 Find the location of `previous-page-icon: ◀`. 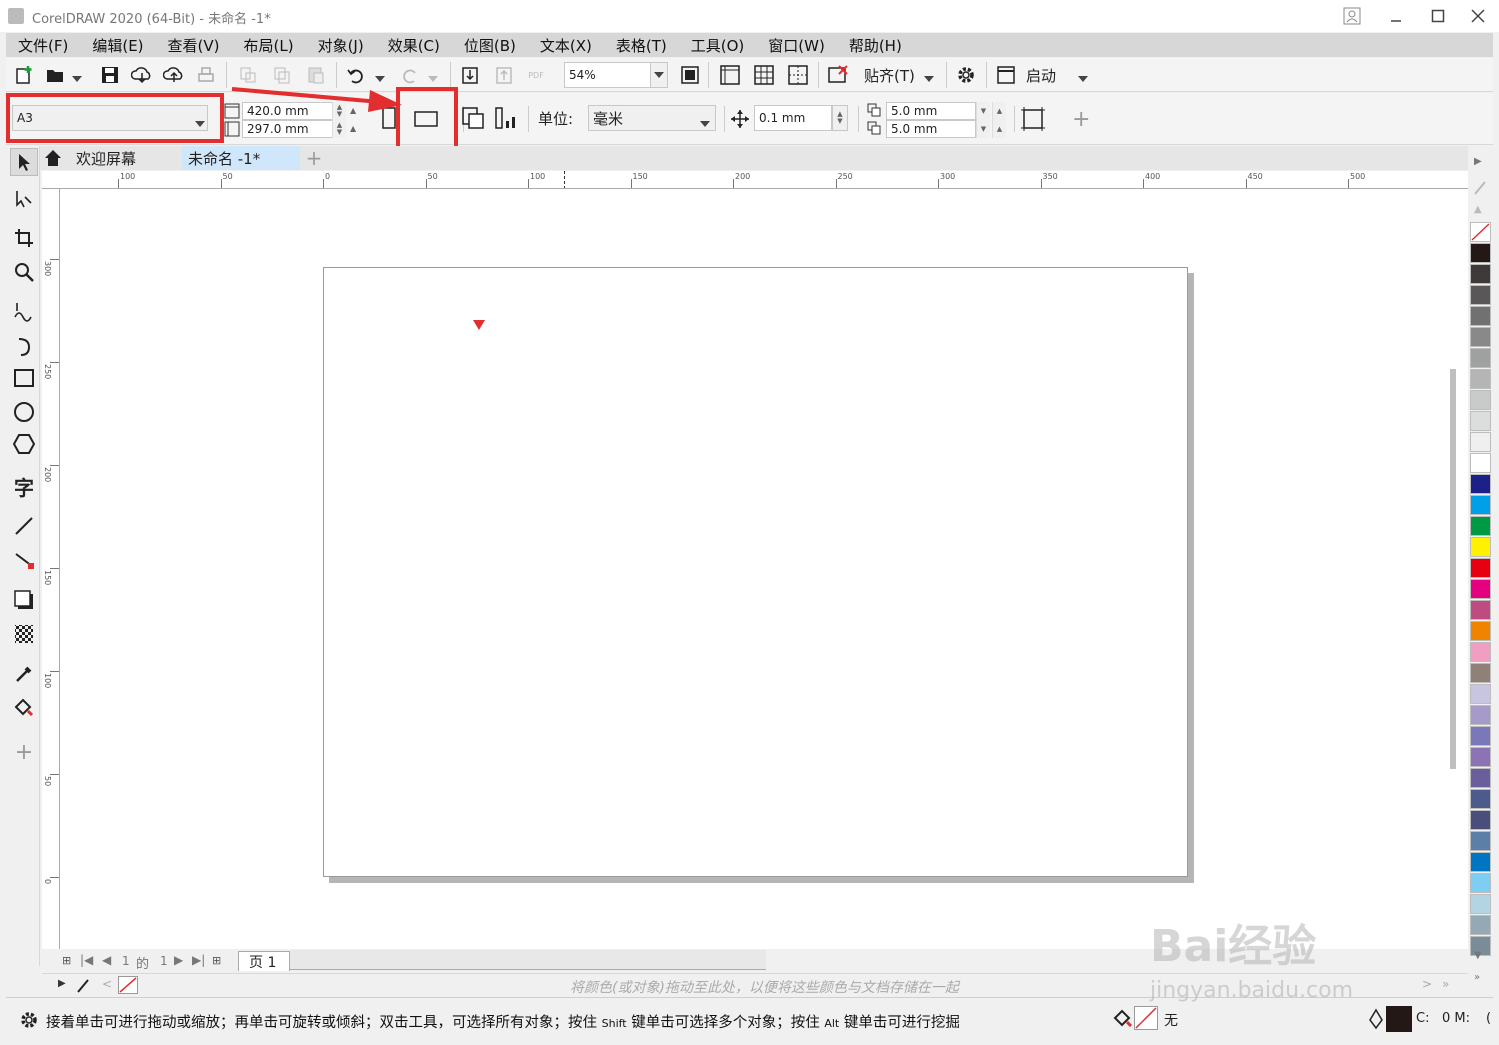

previous-page-icon: ◀ is located at coordinates (106, 960).